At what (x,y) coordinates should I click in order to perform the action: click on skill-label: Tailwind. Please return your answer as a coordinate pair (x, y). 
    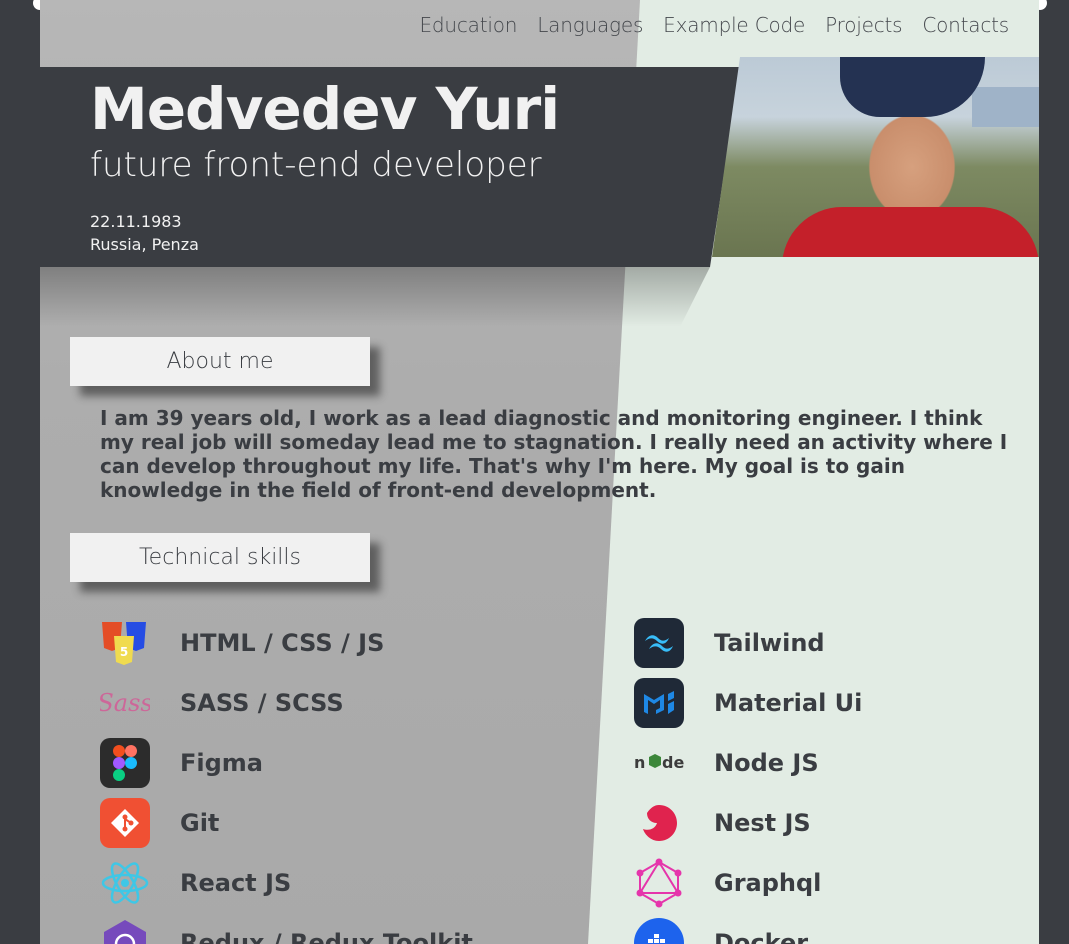
    Looking at the image, I should click on (769, 643).